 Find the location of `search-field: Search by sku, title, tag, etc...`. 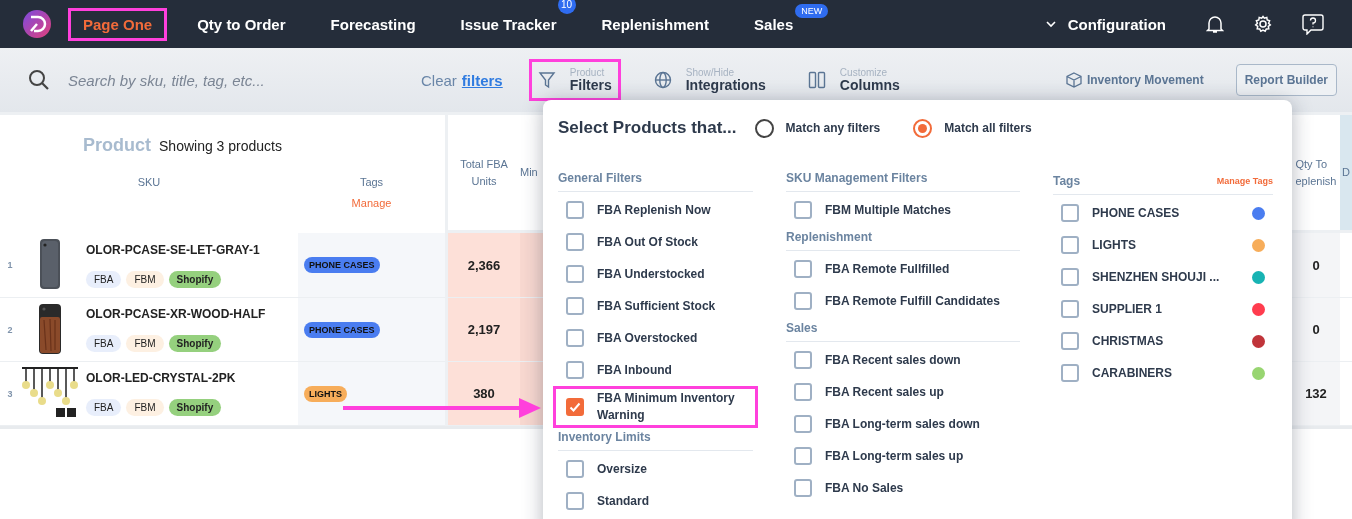

search-field: Search by sku, title, tag, etc... is located at coordinates (231, 80).